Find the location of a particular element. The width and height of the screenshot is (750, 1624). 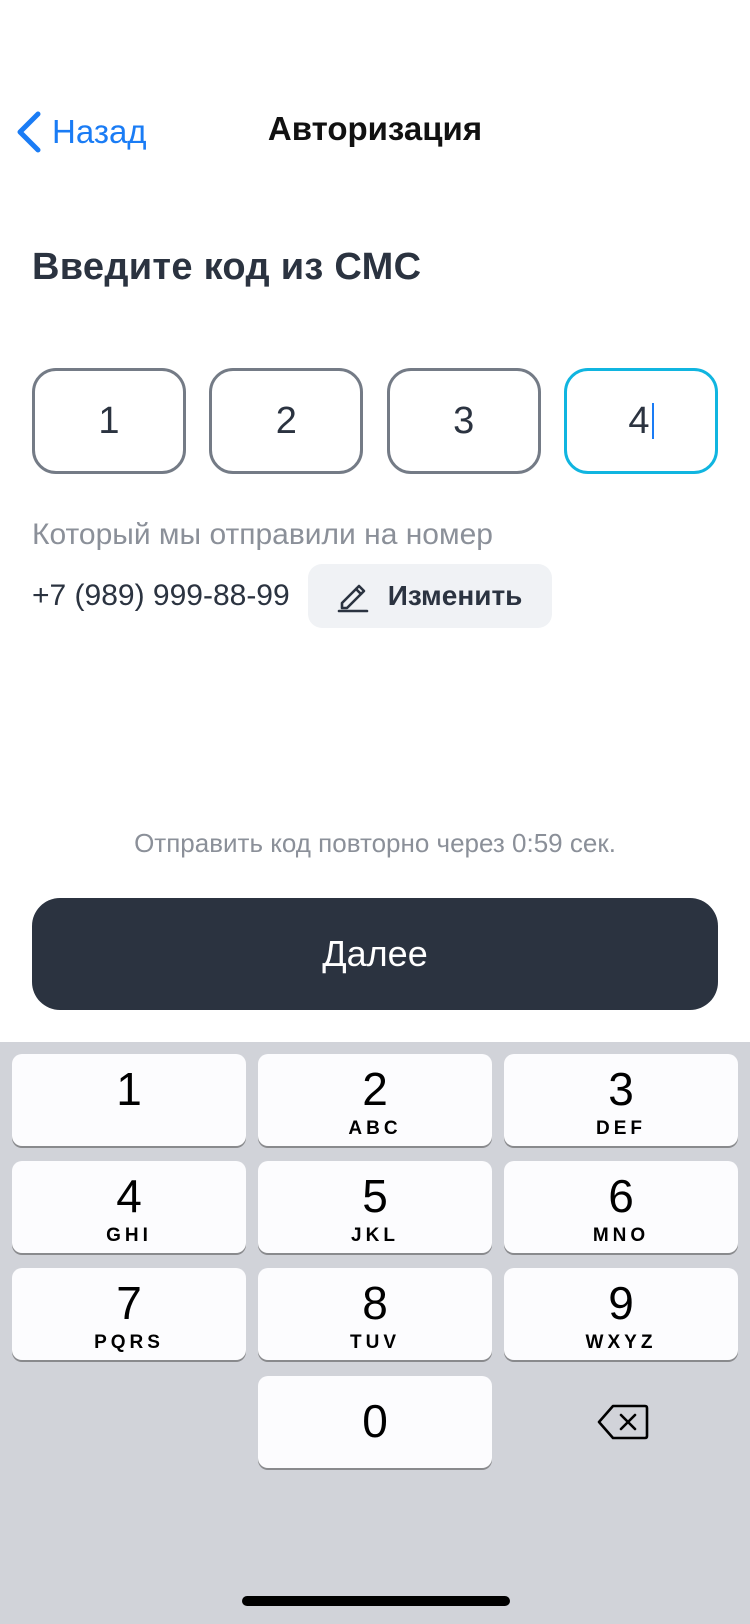

change-number-button: Изменить is located at coordinates (430, 596).